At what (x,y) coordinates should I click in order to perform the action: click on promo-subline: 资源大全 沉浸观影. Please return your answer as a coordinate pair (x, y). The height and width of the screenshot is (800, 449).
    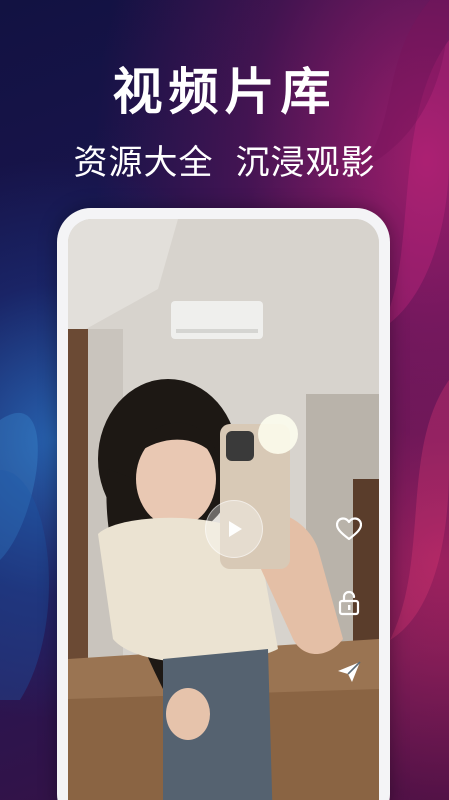
    Looking at the image, I should click on (224, 163).